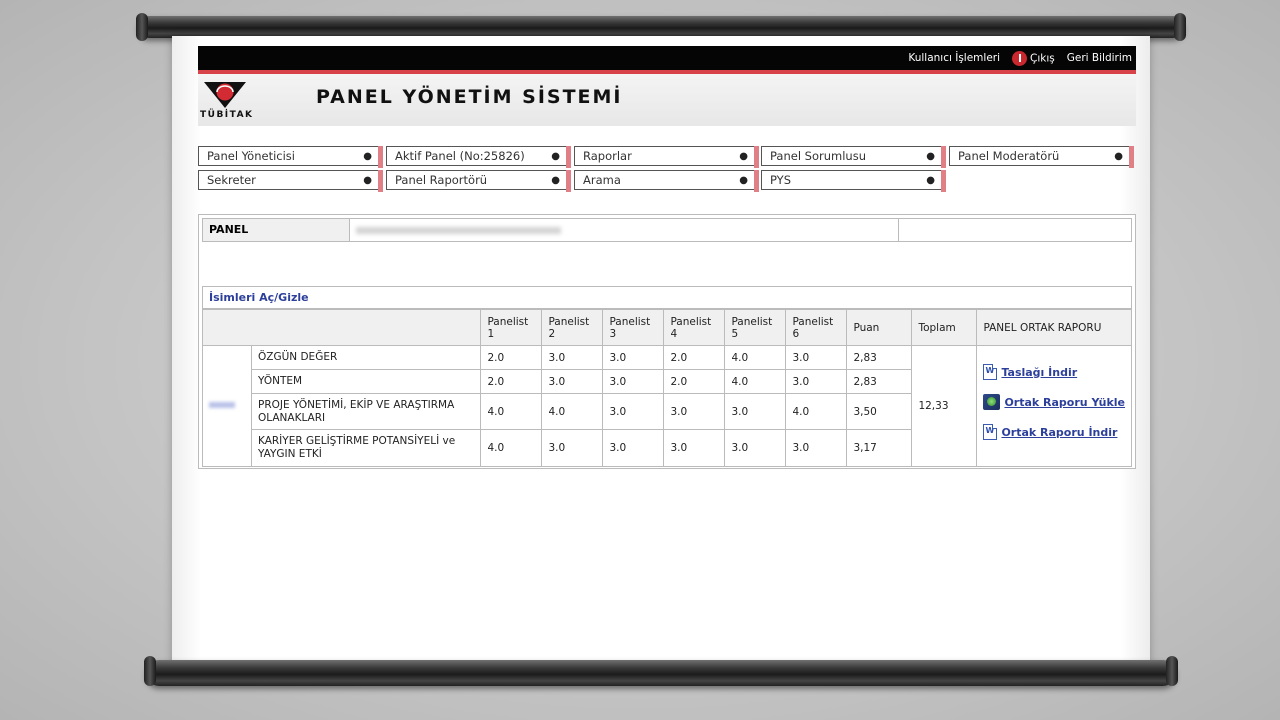 The width and height of the screenshot is (1280, 720). Describe the element at coordinates (607, 156) in the screenshot. I see `menu-label: Raporlar` at that location.